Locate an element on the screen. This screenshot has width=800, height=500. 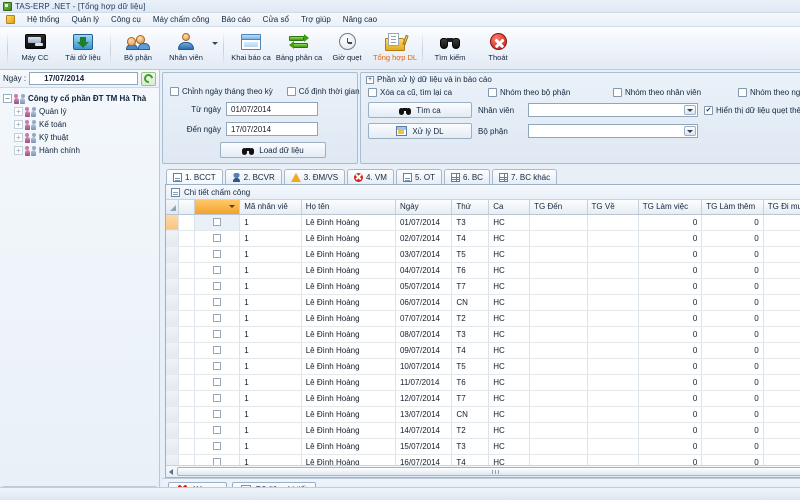
date-input: 17/07/2014 is located at coordinates (83, 78).